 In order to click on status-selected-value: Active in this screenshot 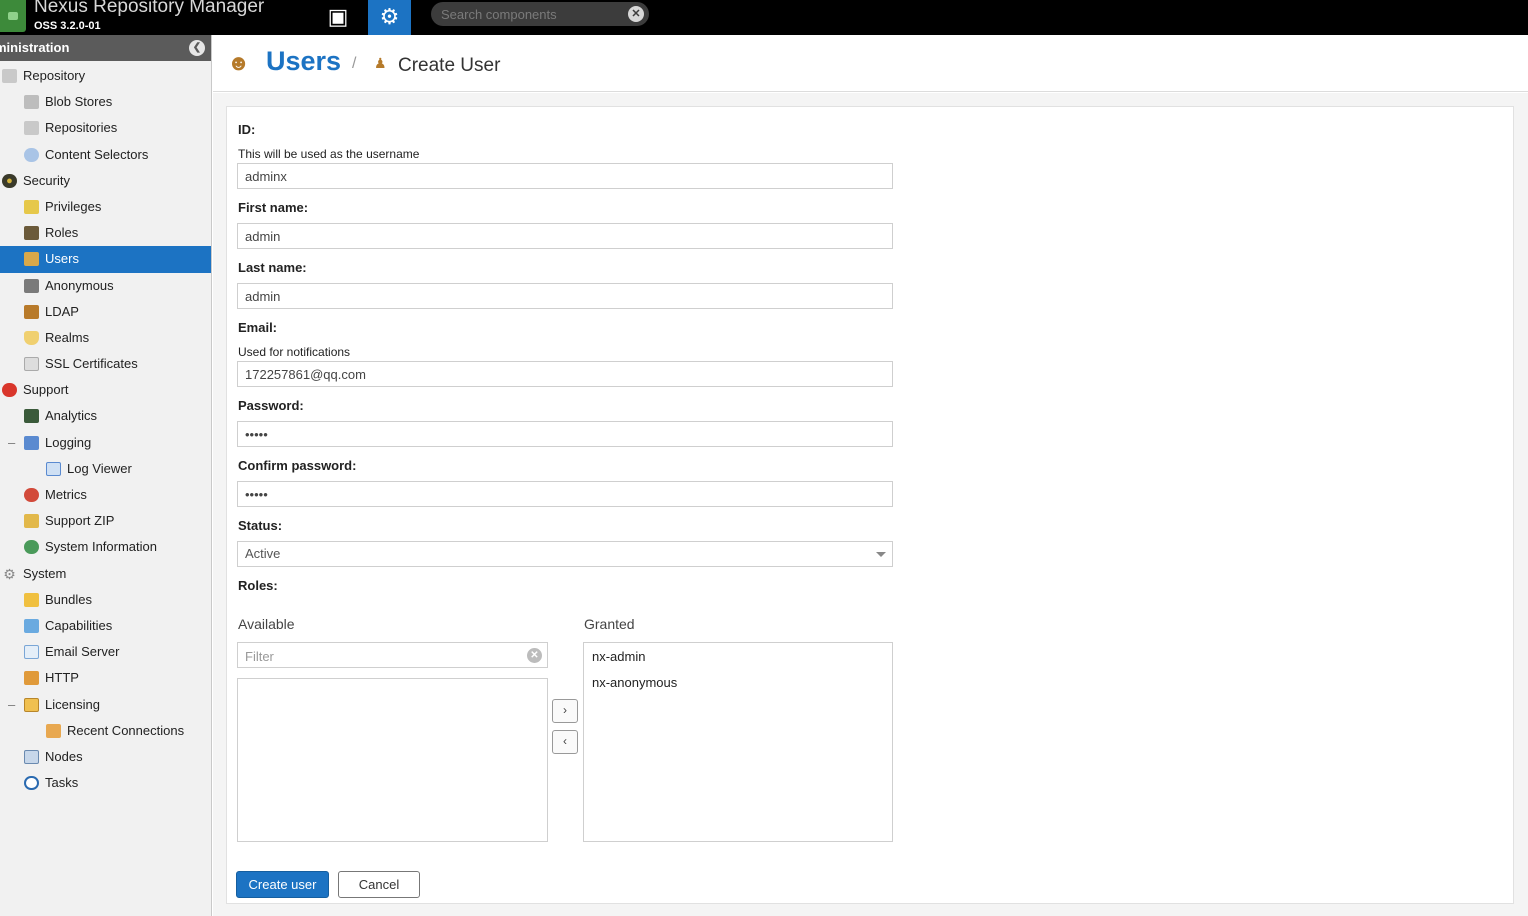, I will do `click(263, 553)`.